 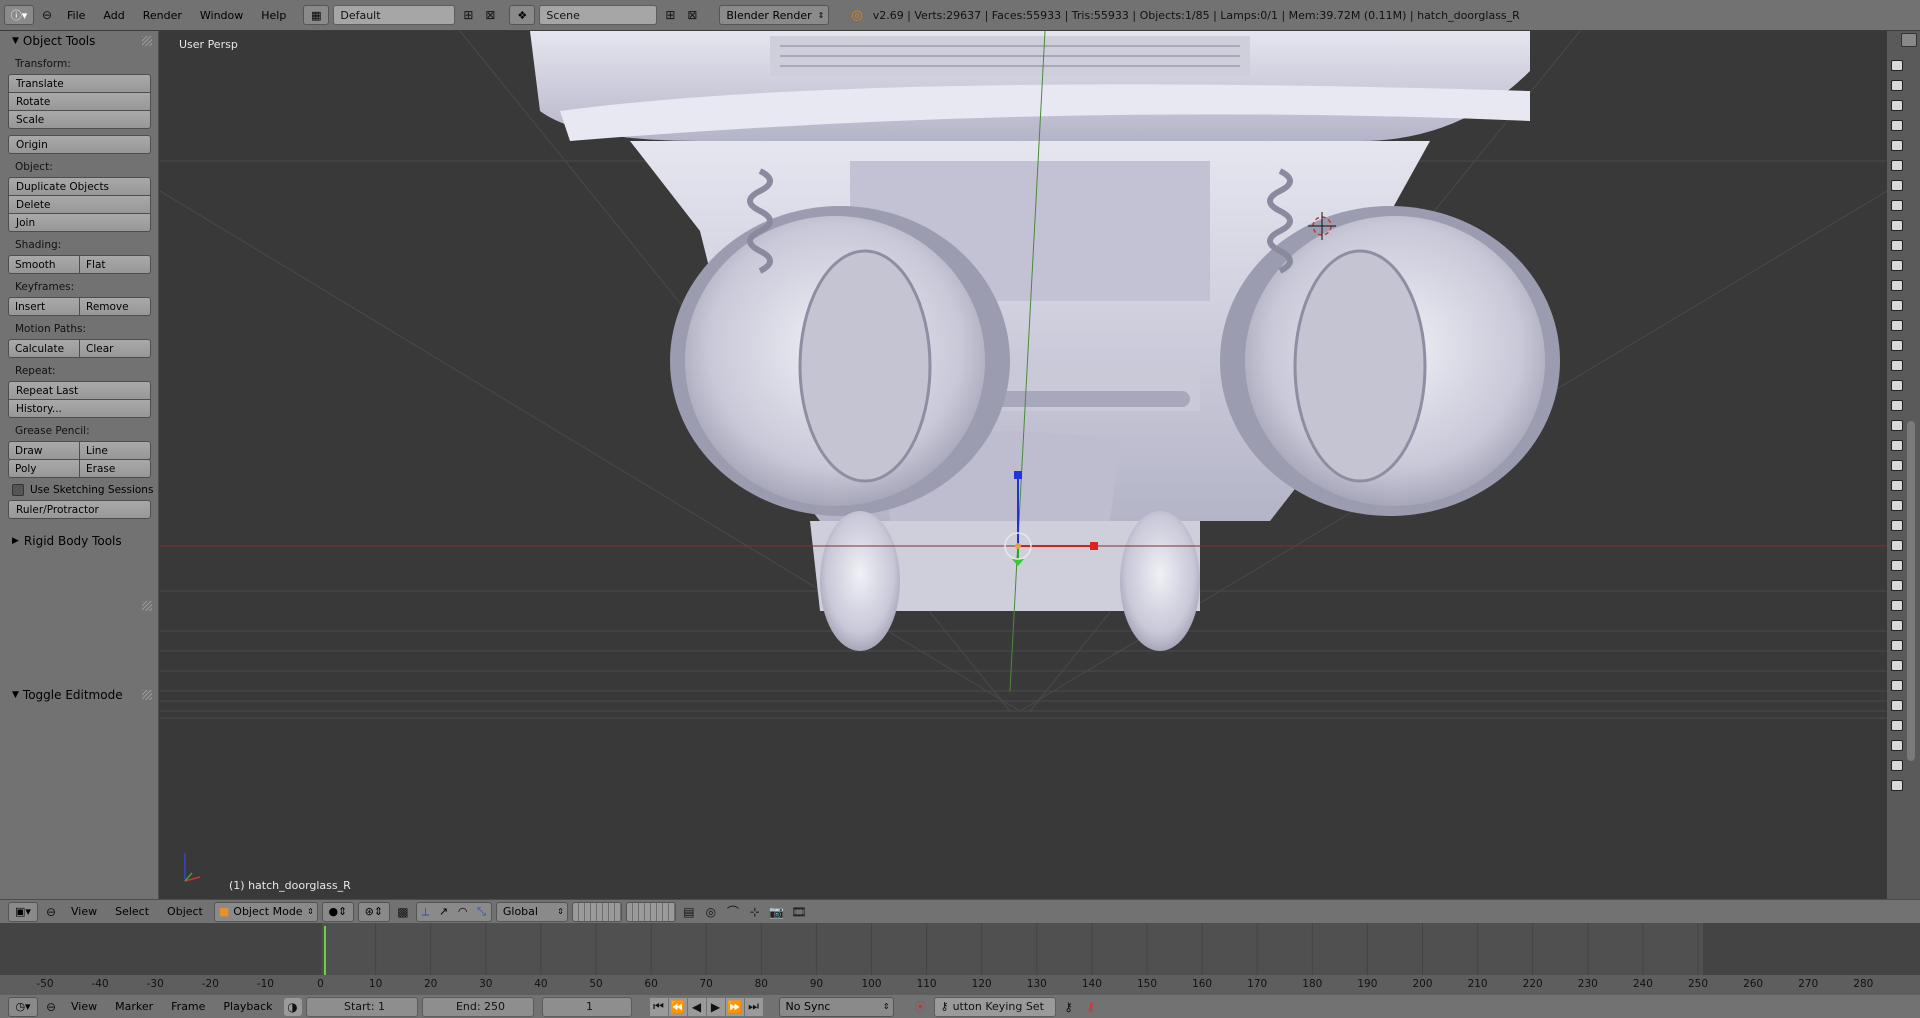 What do you see at coordinates (733, 912) in the screenshot?
I see `snap-icon: ⌒` at bounding box center [733, 912].